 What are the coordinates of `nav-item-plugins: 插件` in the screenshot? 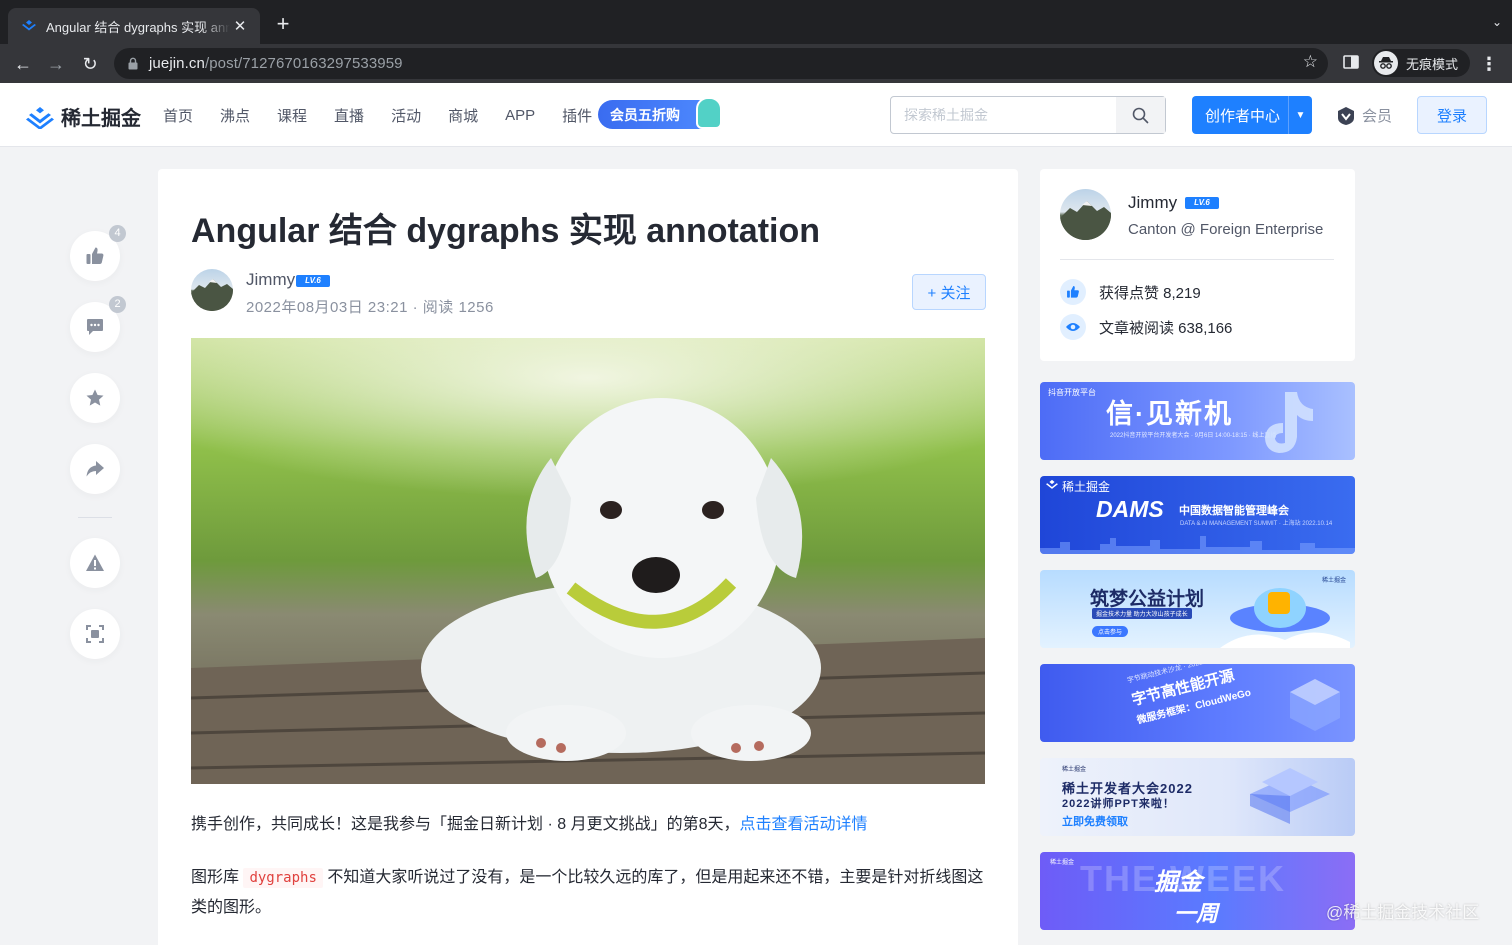 It's located at (577, 115).